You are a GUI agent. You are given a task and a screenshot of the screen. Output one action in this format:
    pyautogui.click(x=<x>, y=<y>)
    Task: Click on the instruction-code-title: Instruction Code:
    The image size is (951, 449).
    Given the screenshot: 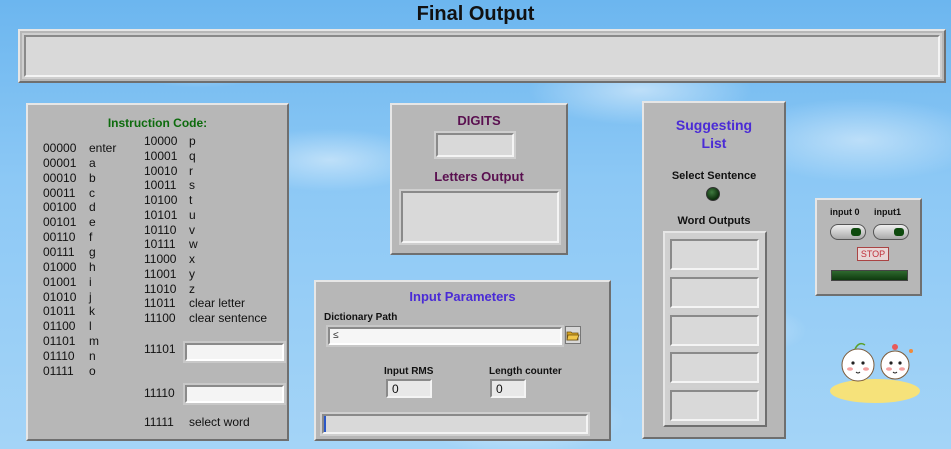 What is the action you would take?
    pyautogui.click(x=157, y=123)
    